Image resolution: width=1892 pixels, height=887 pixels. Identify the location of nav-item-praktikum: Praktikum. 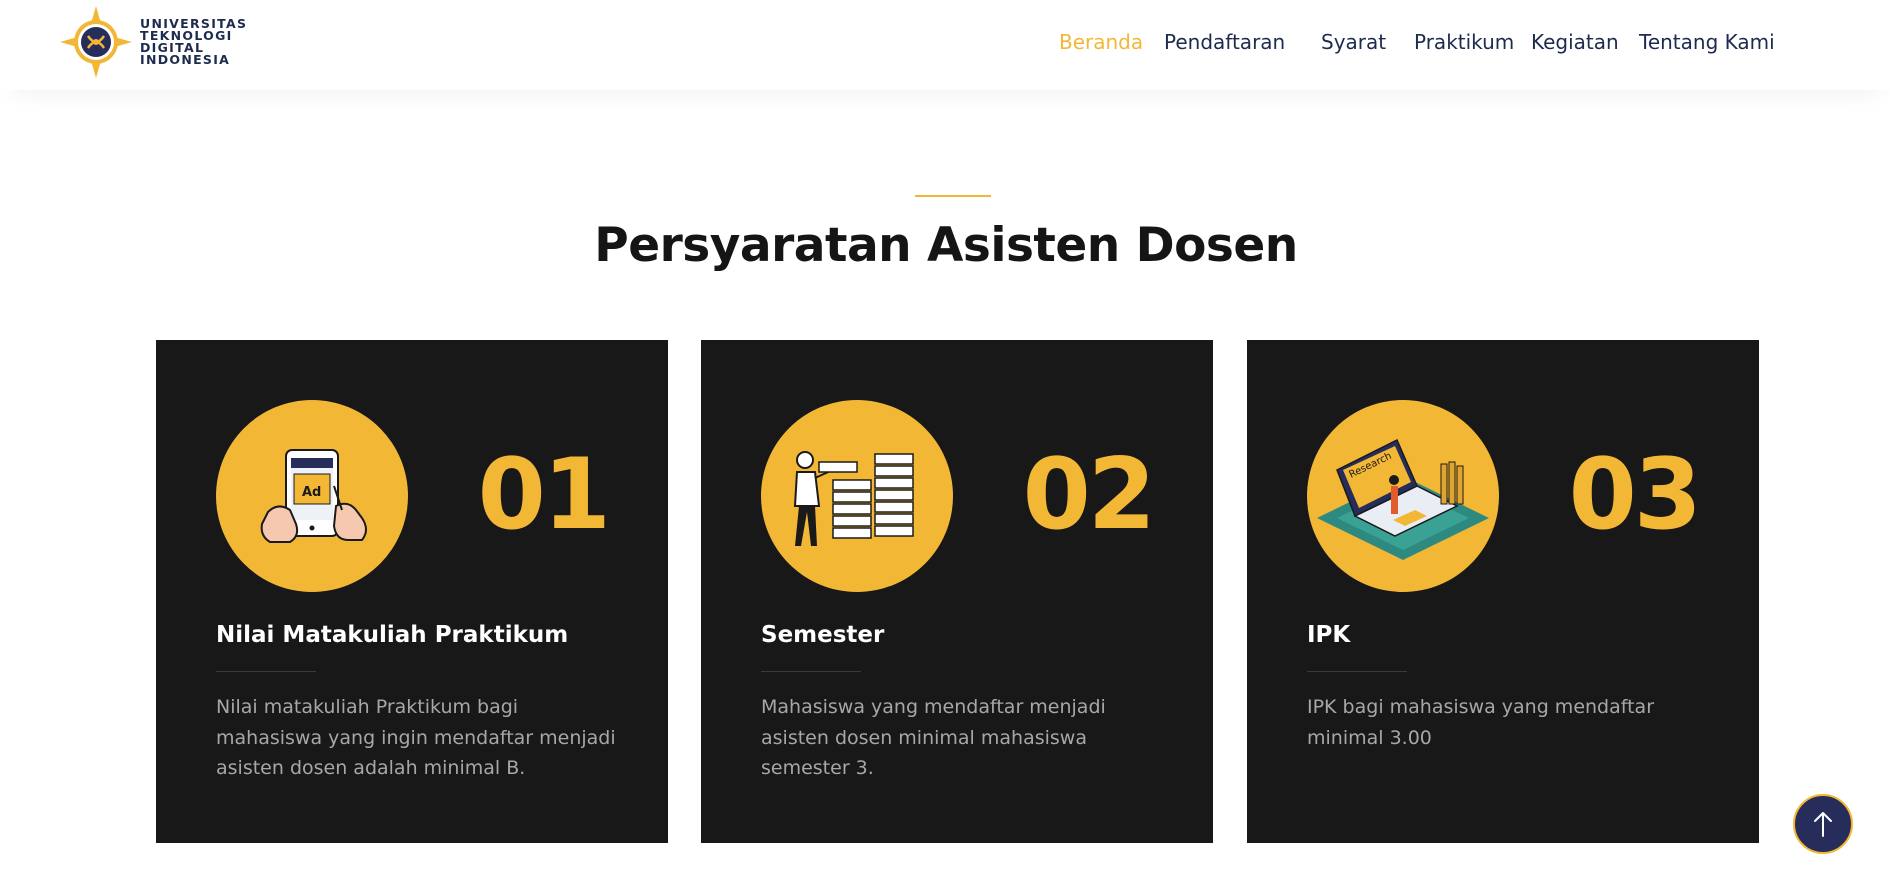
(1464, 42).